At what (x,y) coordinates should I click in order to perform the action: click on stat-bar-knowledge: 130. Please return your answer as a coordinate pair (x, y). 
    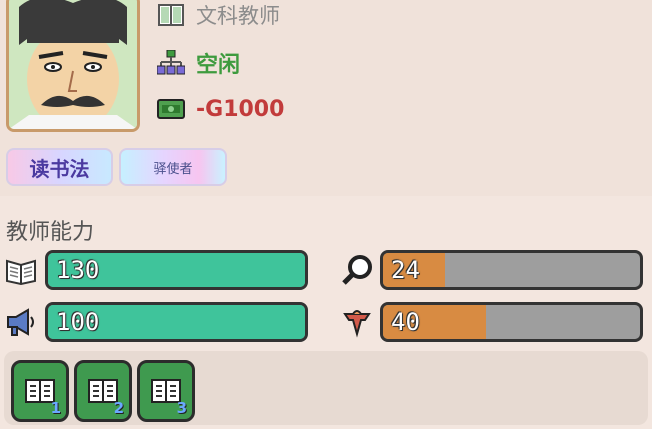
    Looking at the image, I should click on (176, 270).